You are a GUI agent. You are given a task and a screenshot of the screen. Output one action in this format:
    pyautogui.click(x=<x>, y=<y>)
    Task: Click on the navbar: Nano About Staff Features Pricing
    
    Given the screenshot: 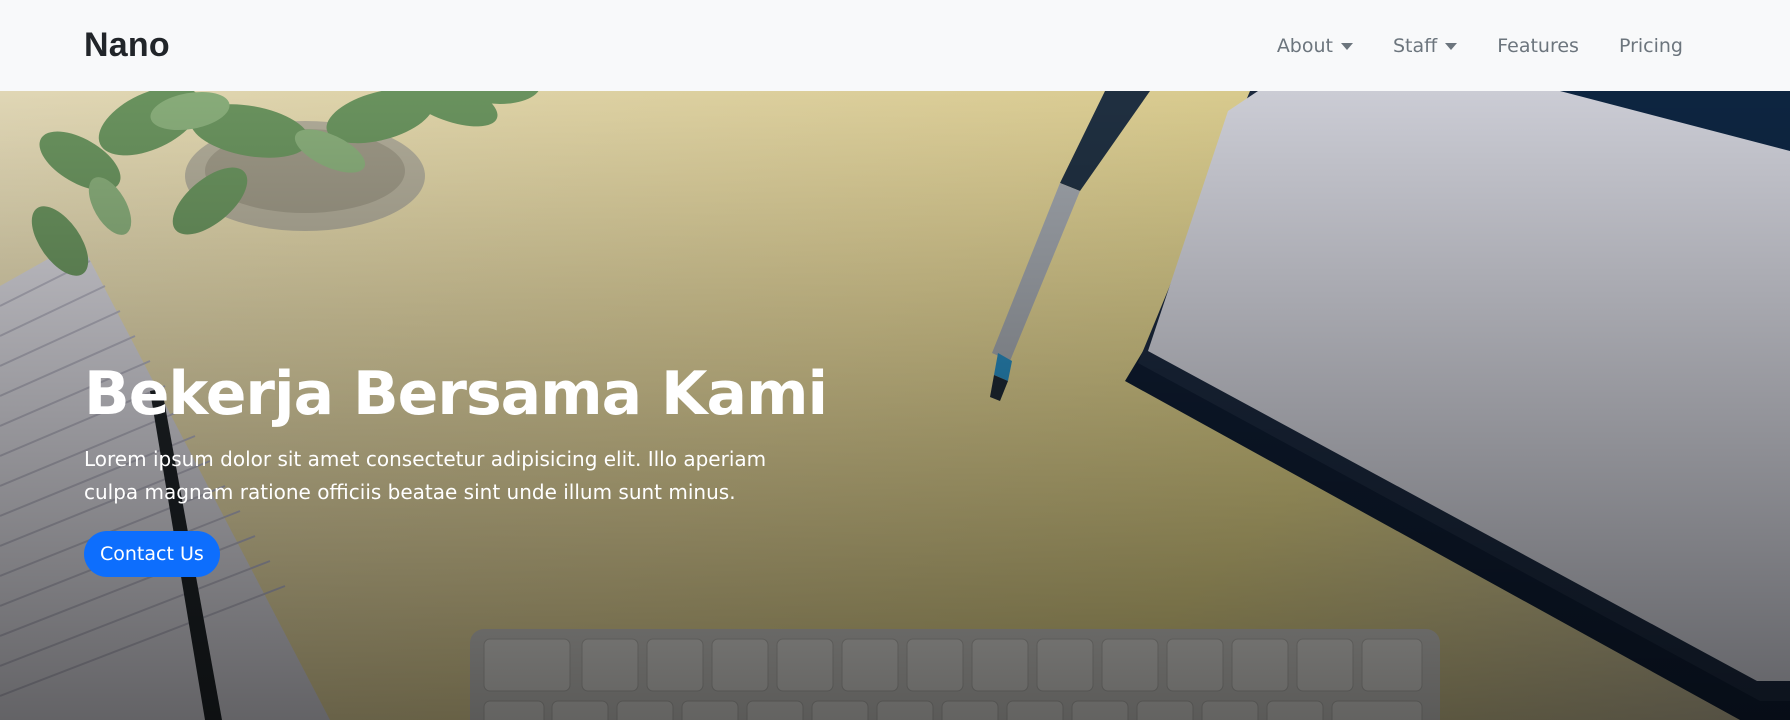 What is the action you would take?
    pyautogui.click(x=895, y=45)
    